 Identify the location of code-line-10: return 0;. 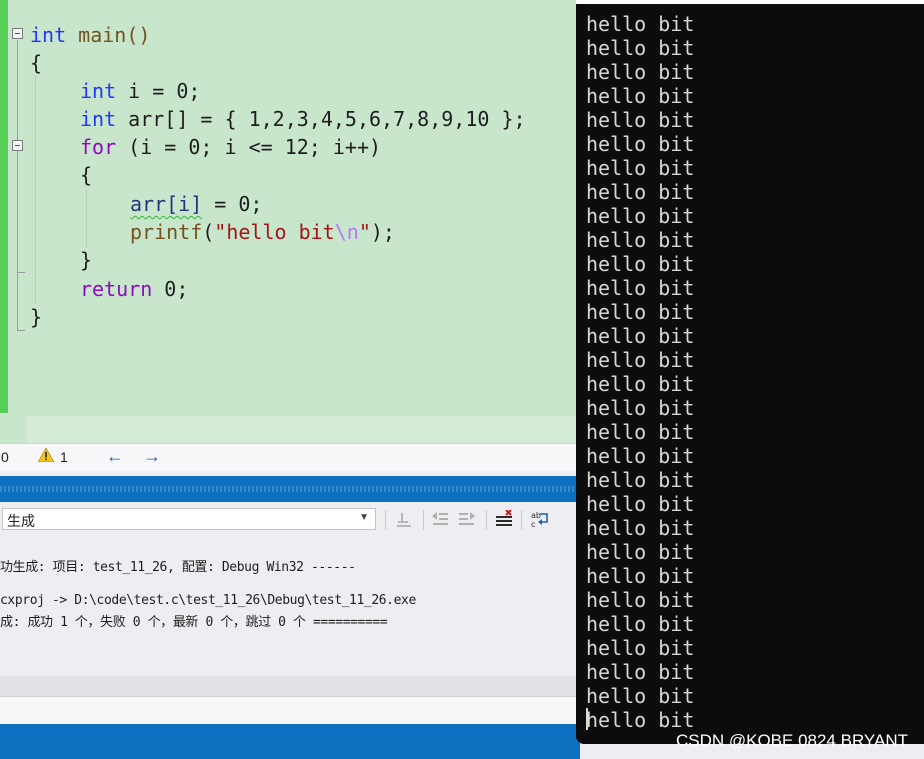
(134, 289).